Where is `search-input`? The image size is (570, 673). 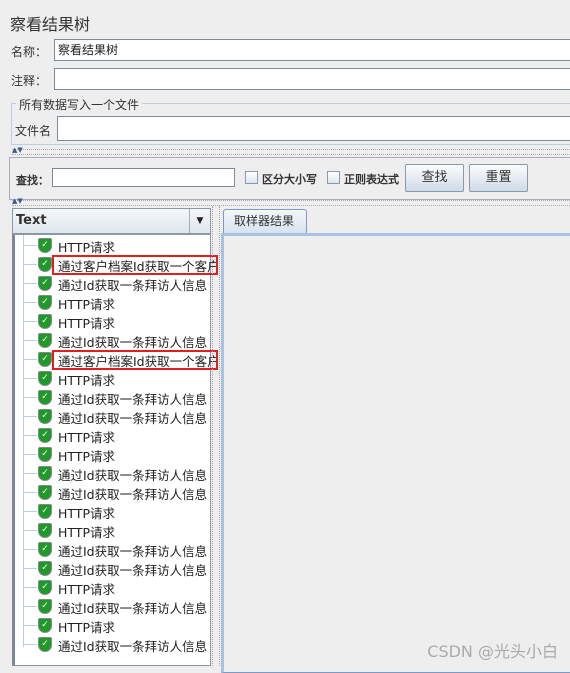 search-input is located at coordinates (143, 177).